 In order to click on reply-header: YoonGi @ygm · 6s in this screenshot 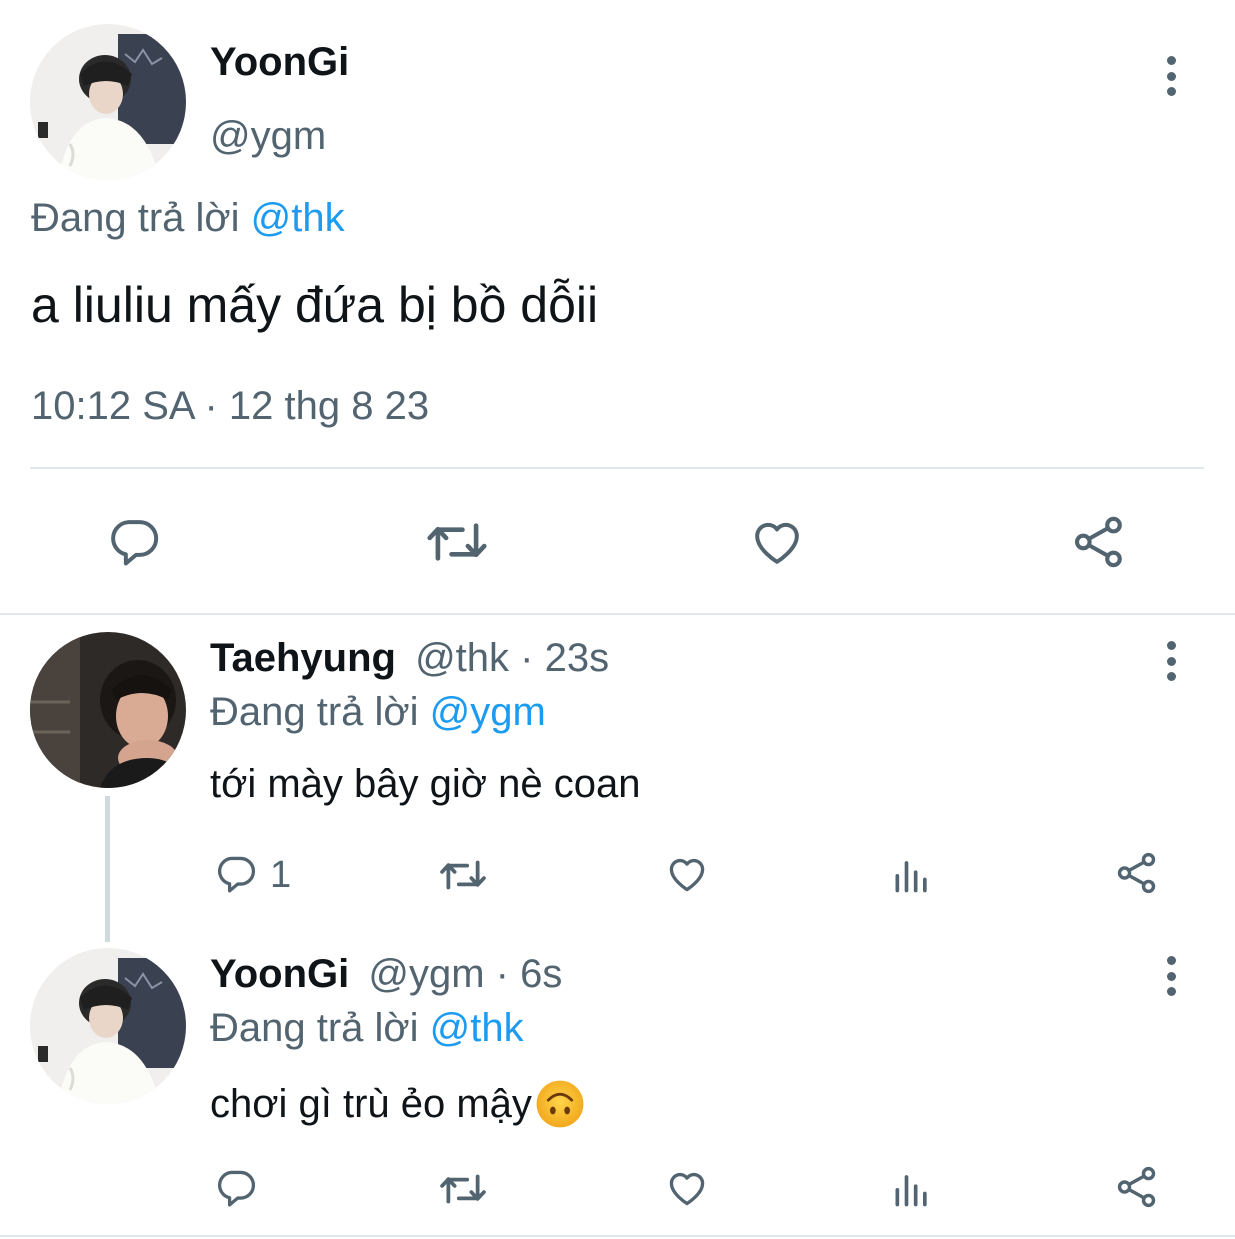, I will do `click(386, 974)`.